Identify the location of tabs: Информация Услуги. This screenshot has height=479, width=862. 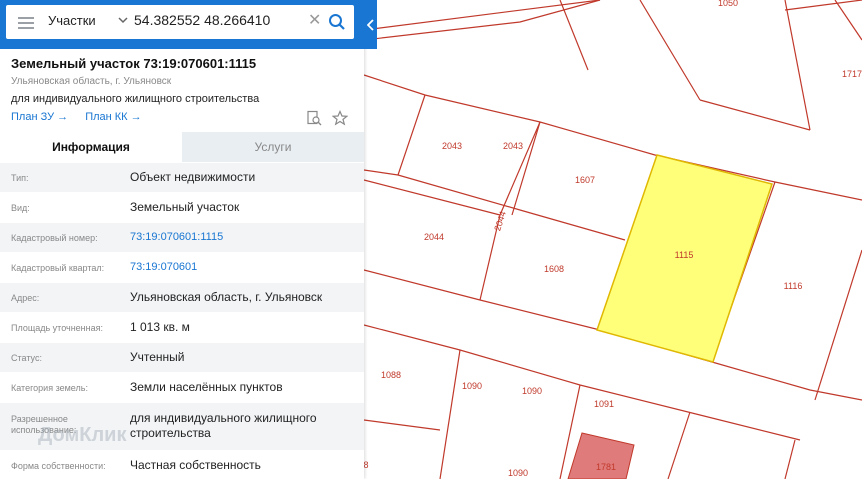
(182, 147).